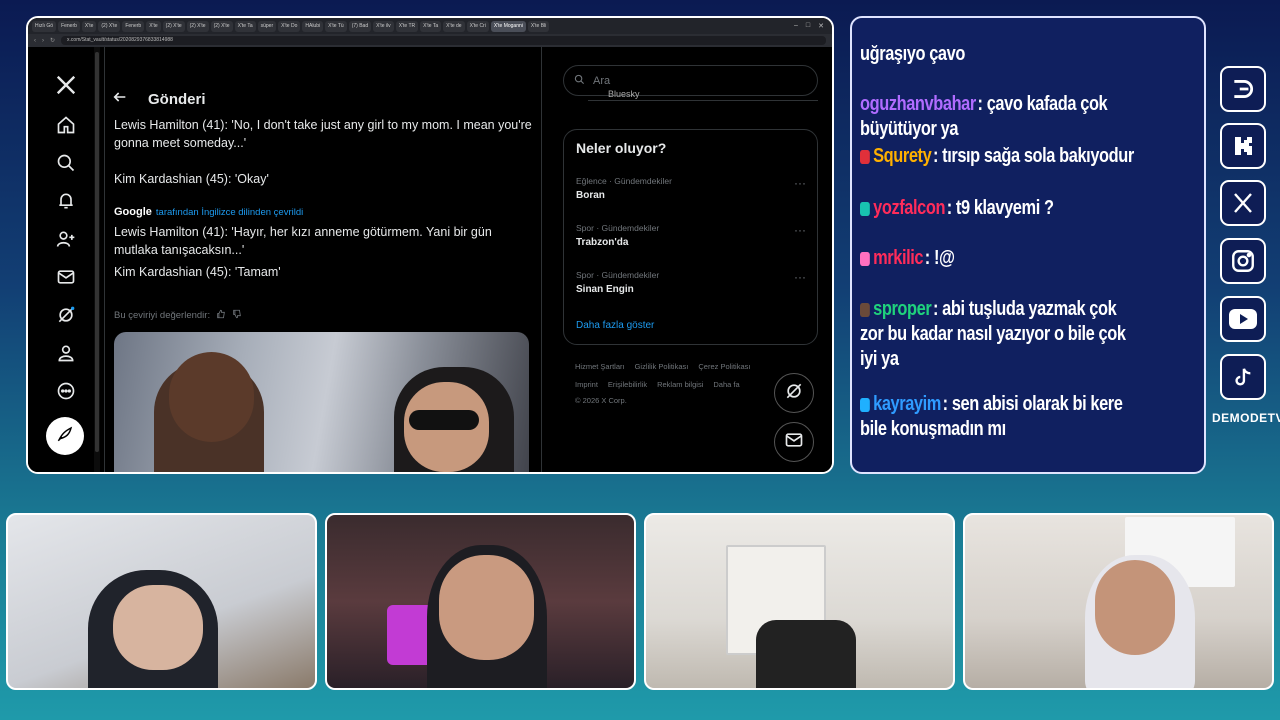 The image size is (1280, 720). I want to click on chat-message: Squrety: tırsıp sağa sola bakıyodur, so click(1000, 156).